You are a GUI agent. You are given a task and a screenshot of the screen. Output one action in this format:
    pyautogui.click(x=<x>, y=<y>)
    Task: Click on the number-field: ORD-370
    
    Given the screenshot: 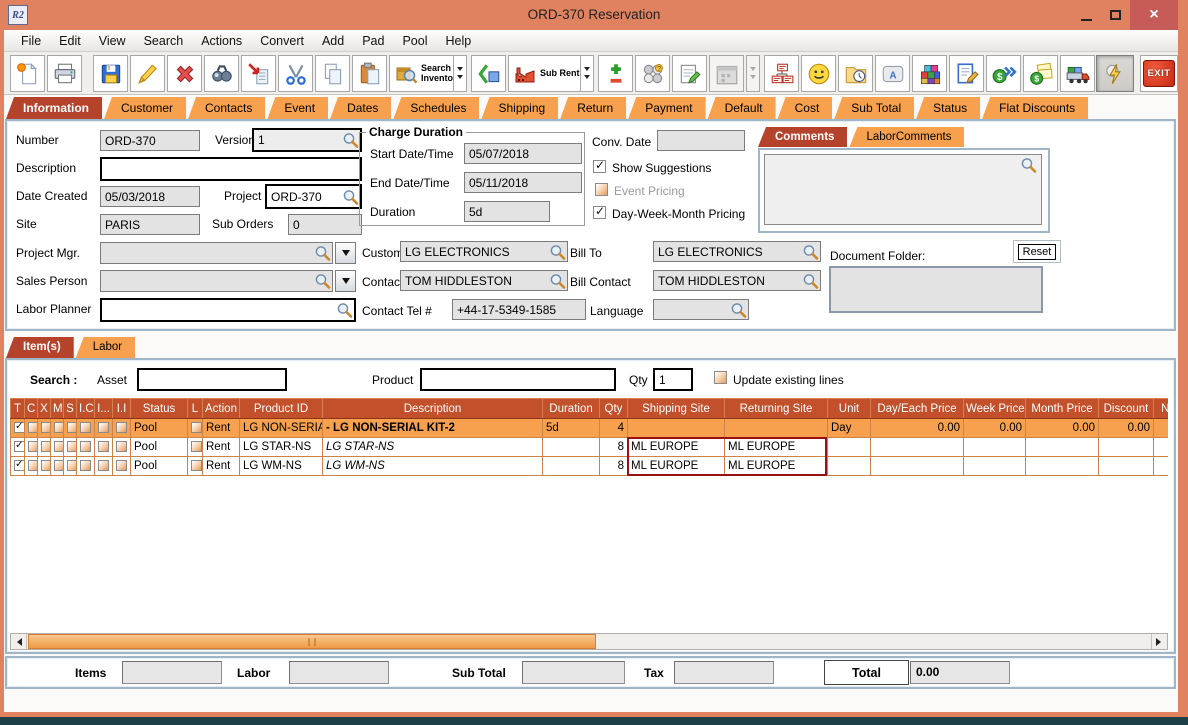 What is the action you would take?
    pyautogui.click(x=150, y=140)
    